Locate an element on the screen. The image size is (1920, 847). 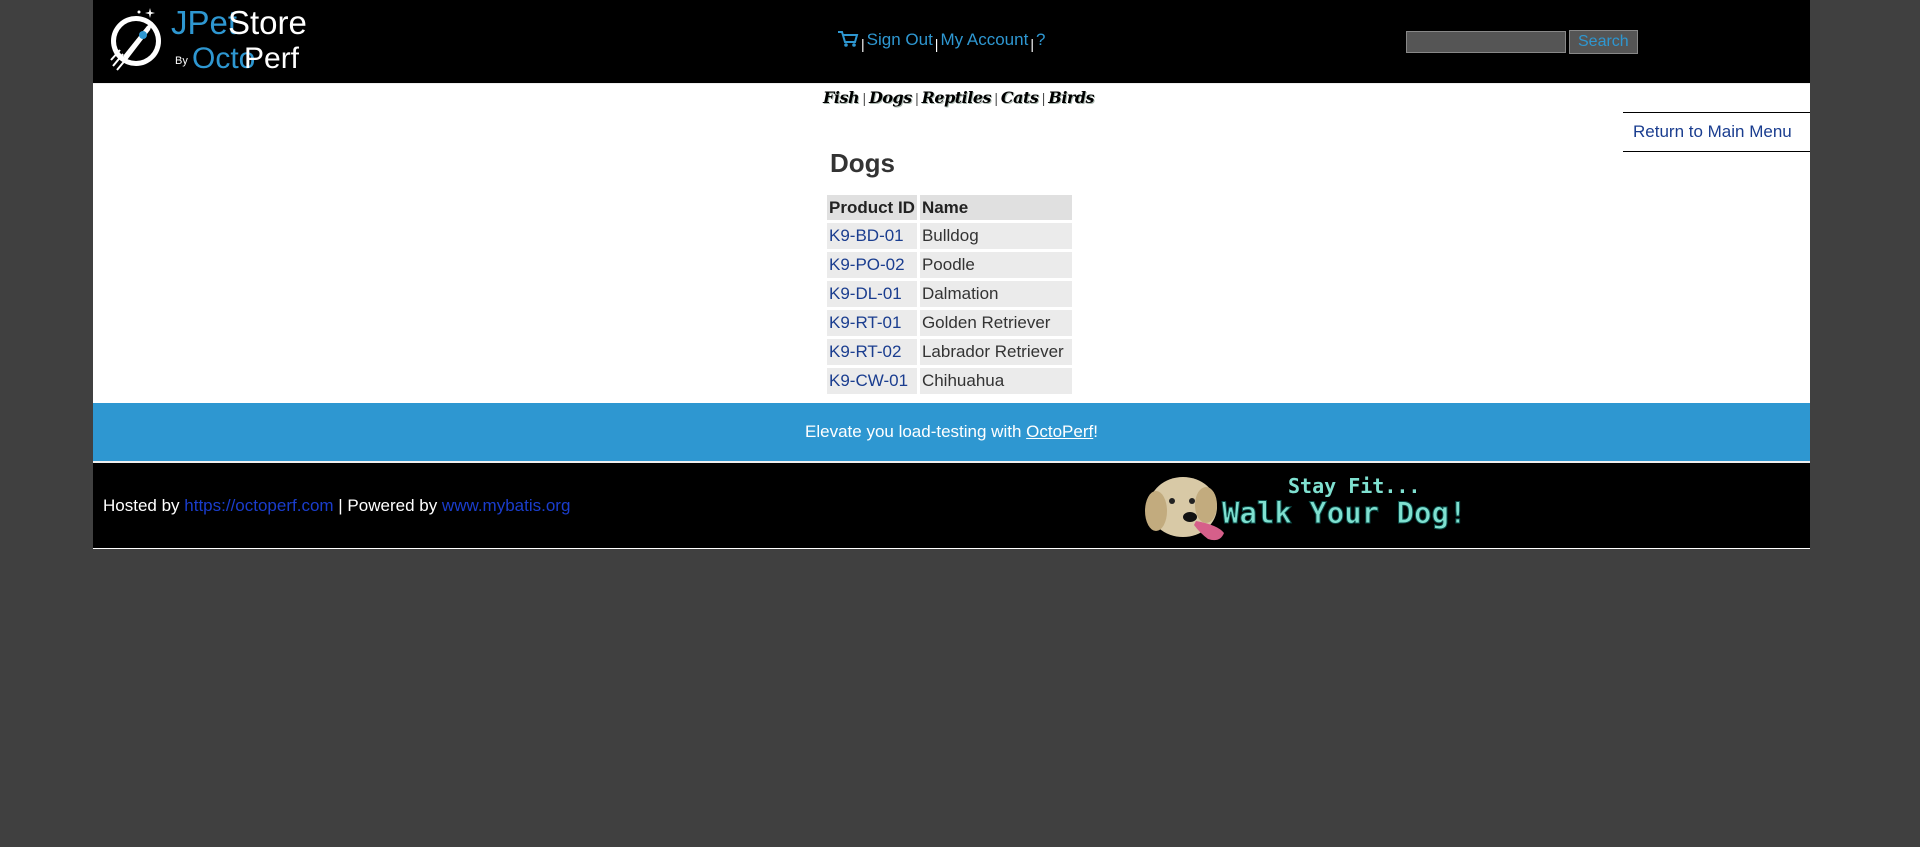
octoperf-host-link: https://octoperf.com is located at coordinates (258, 505).